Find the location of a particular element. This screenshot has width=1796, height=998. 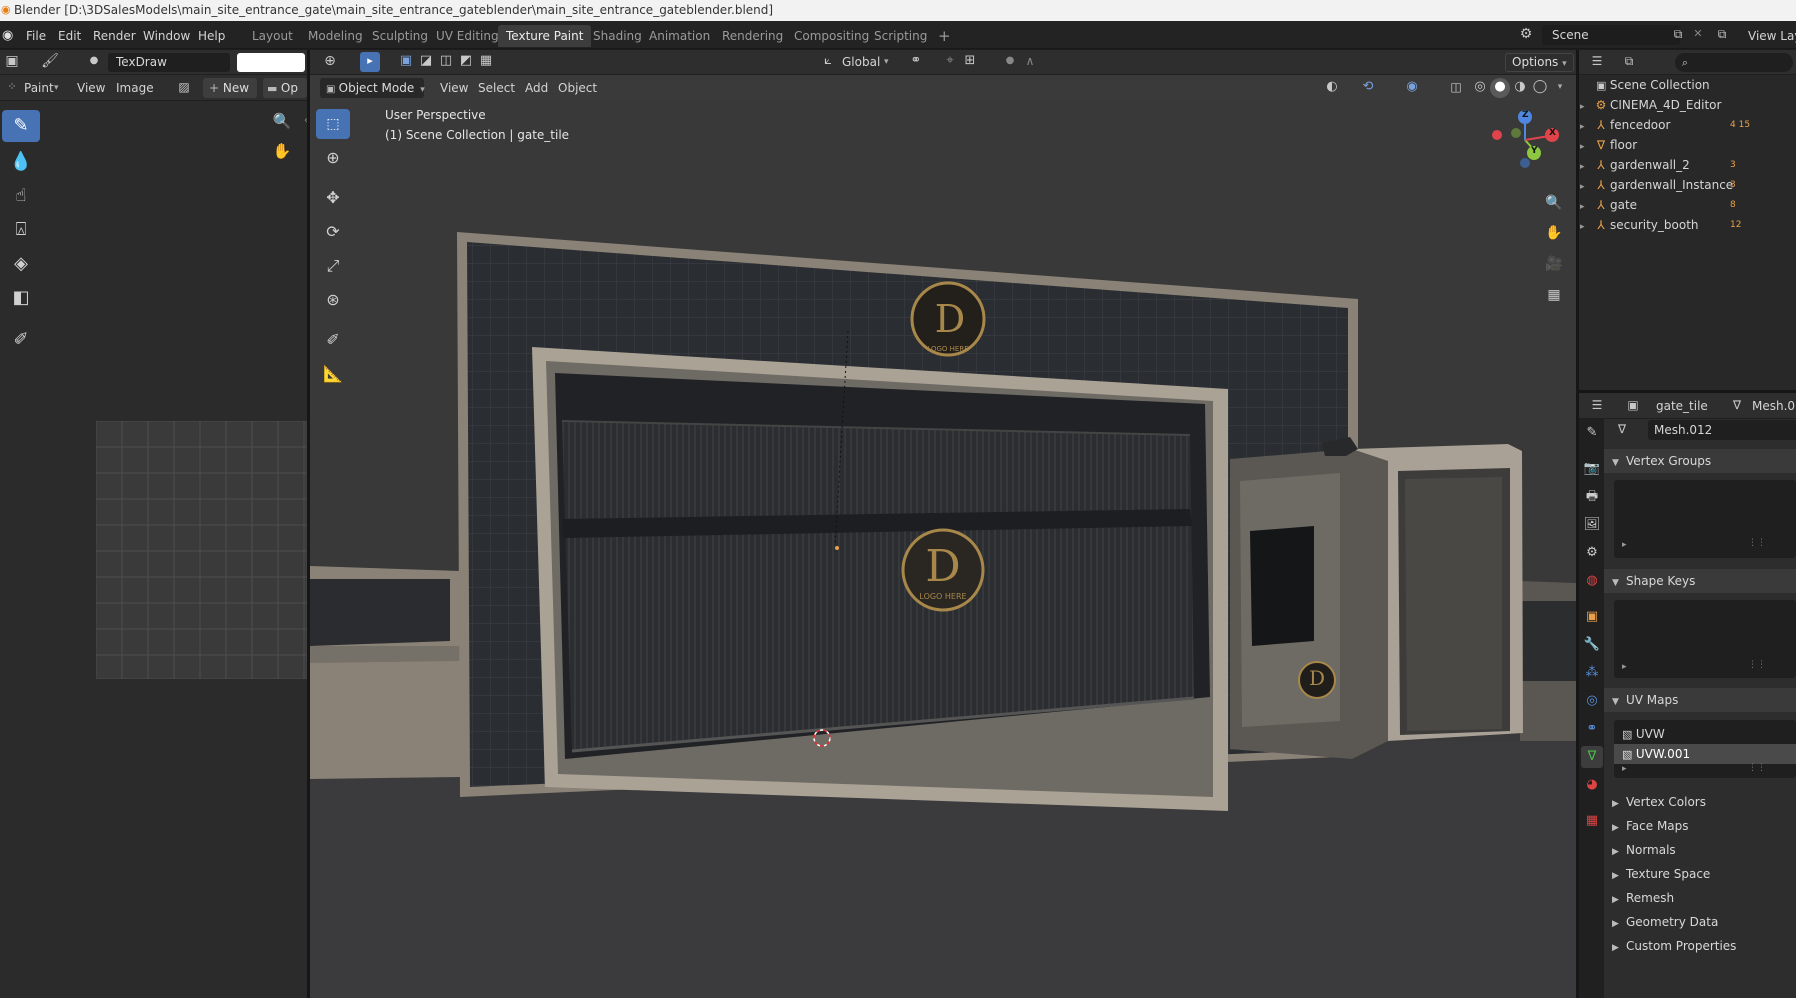

world-tab-icon: ◍ is located at coordinates (1592, 581).